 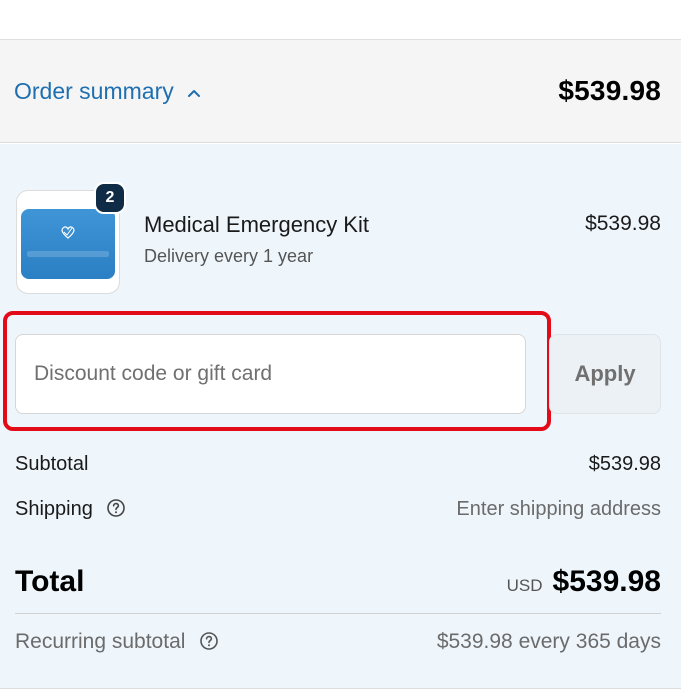 What do you see at coordinates (340, 694) in the screenshot?
I see `bottom-edge` at bounding box center [340, 694].